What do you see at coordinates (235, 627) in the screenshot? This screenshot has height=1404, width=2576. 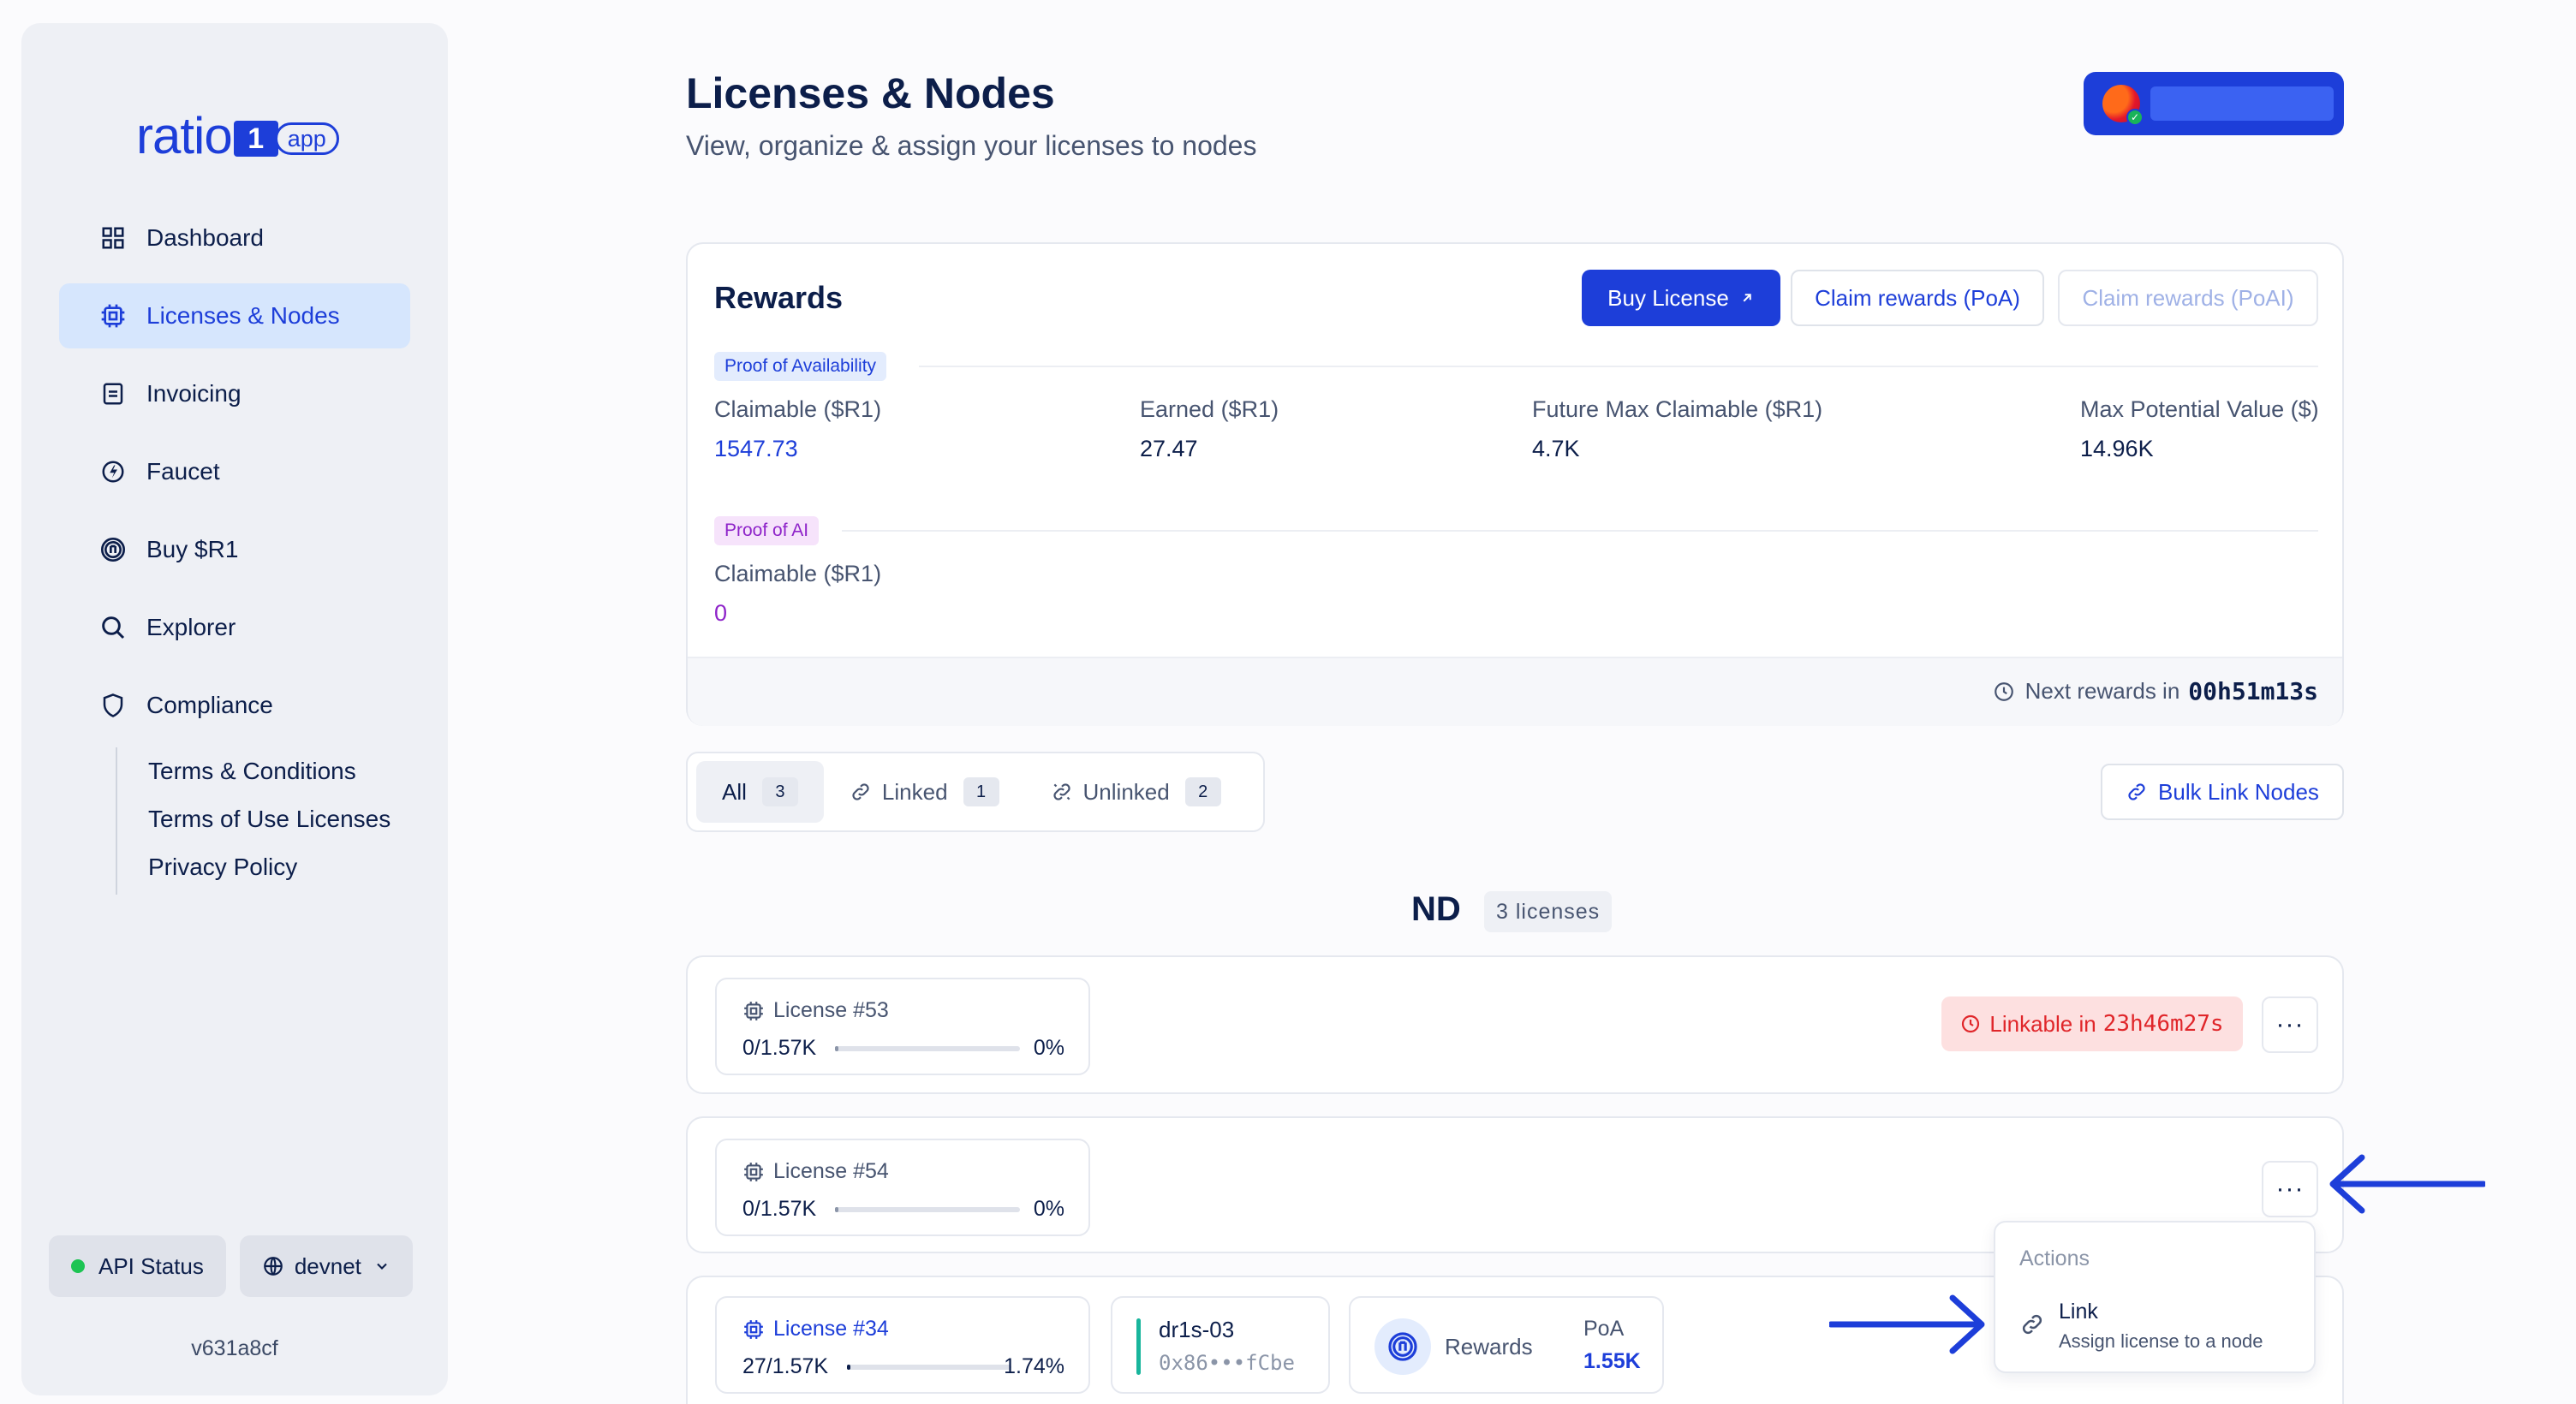 I see `sidebar-item-explorer: Explorer` at bounding box center [235, 627].